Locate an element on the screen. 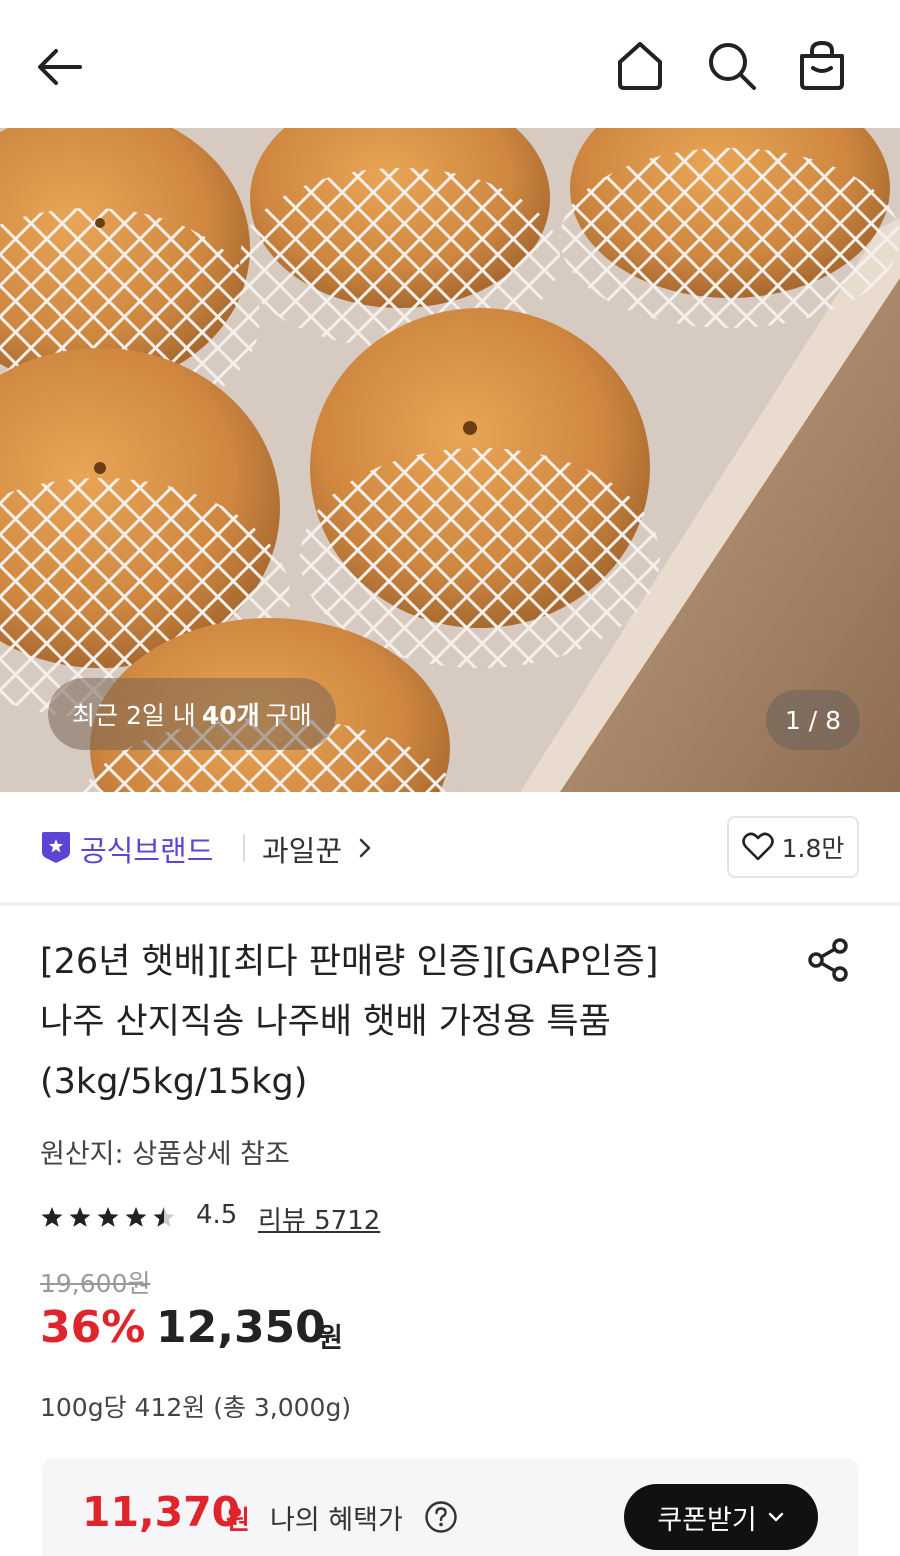 This screenshot has width=900, height=1556. title-line: 나주 산지직송 나주배 햇배 가정용 특품 is located at coordinates (325, 1022).